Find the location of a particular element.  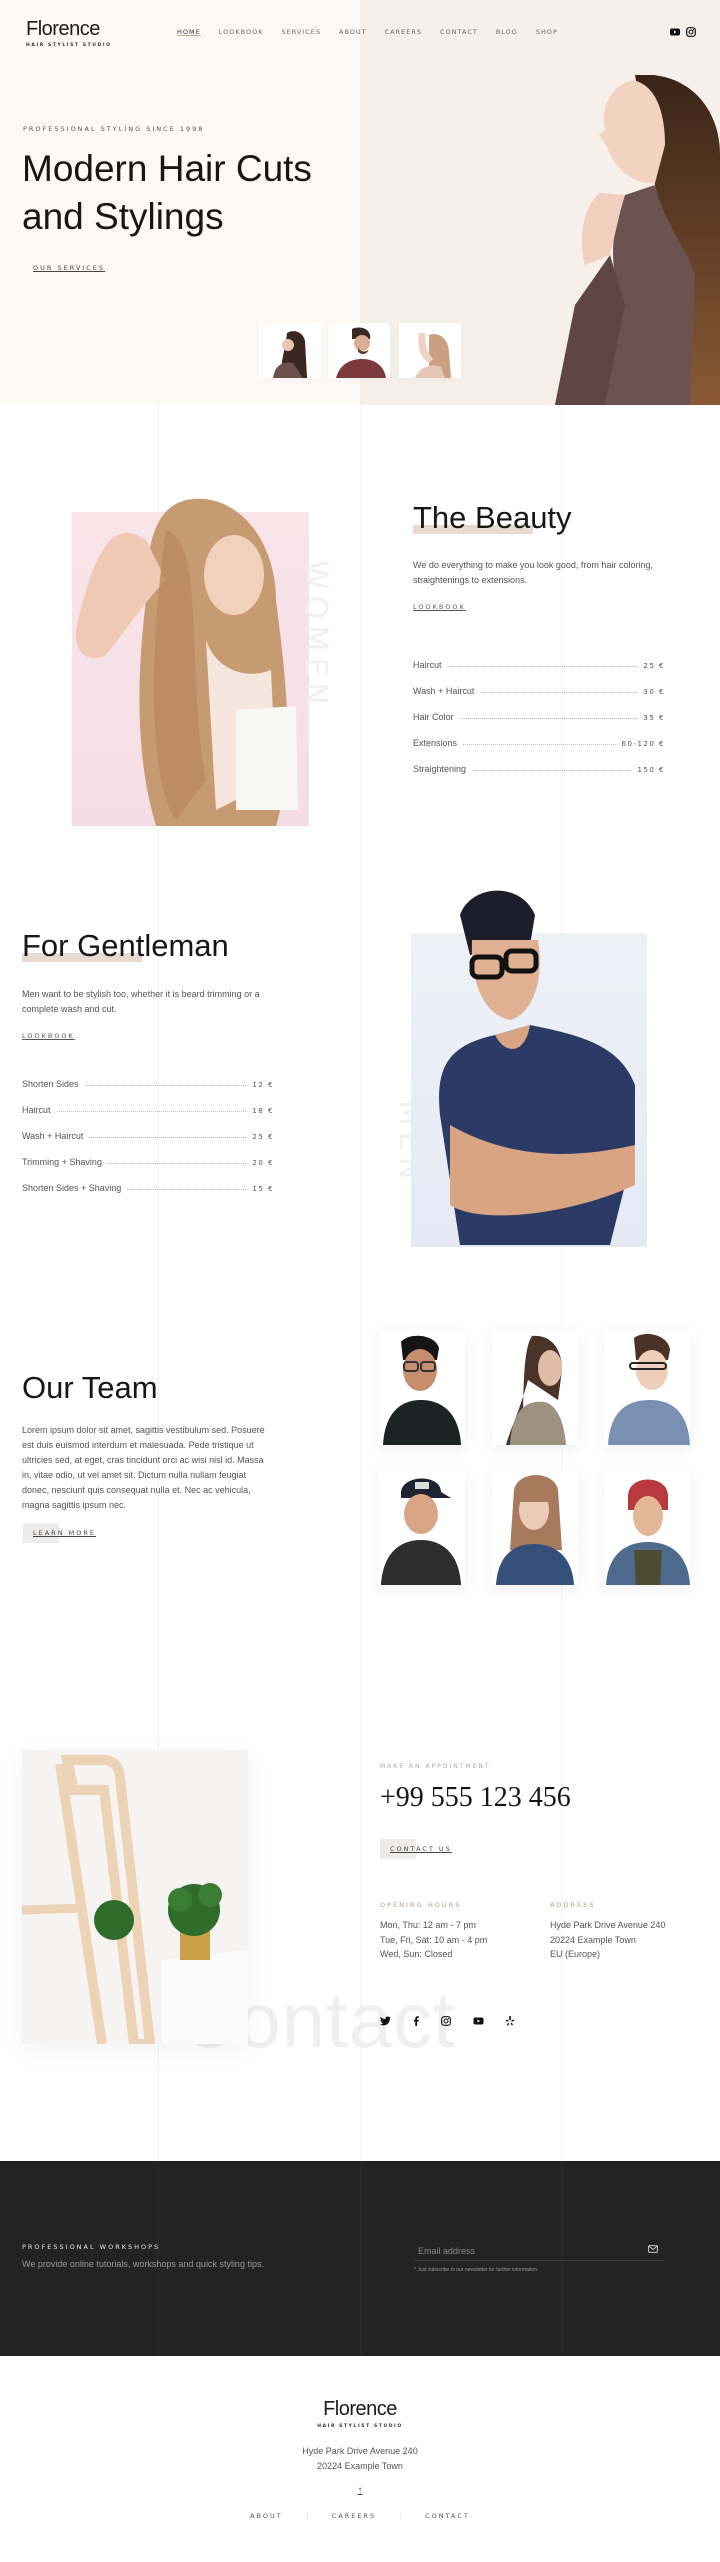

mail-icon is located at coordinates (653, 2249).